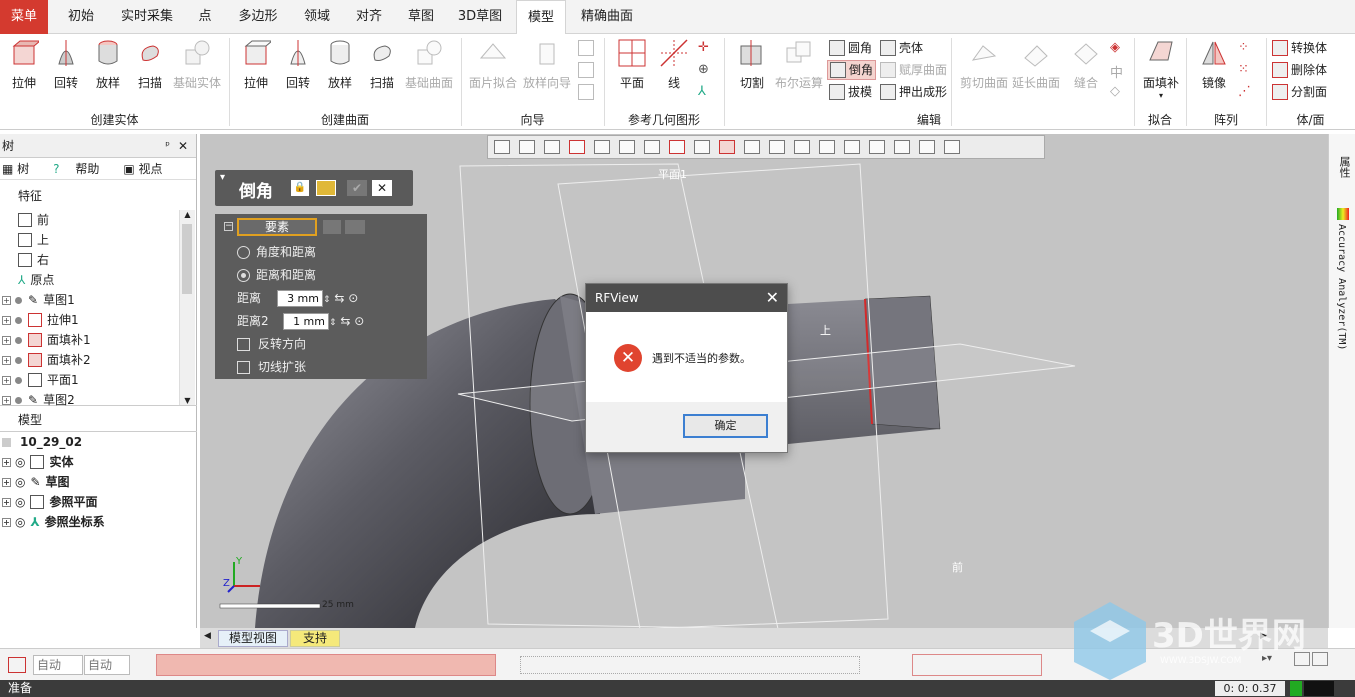 This screenshot has height=697, width=1355. What do you see at coordinates (1344, 167) in the screenshot?
I see `properties-tab: 属性` at bounding box center [1344, 167].